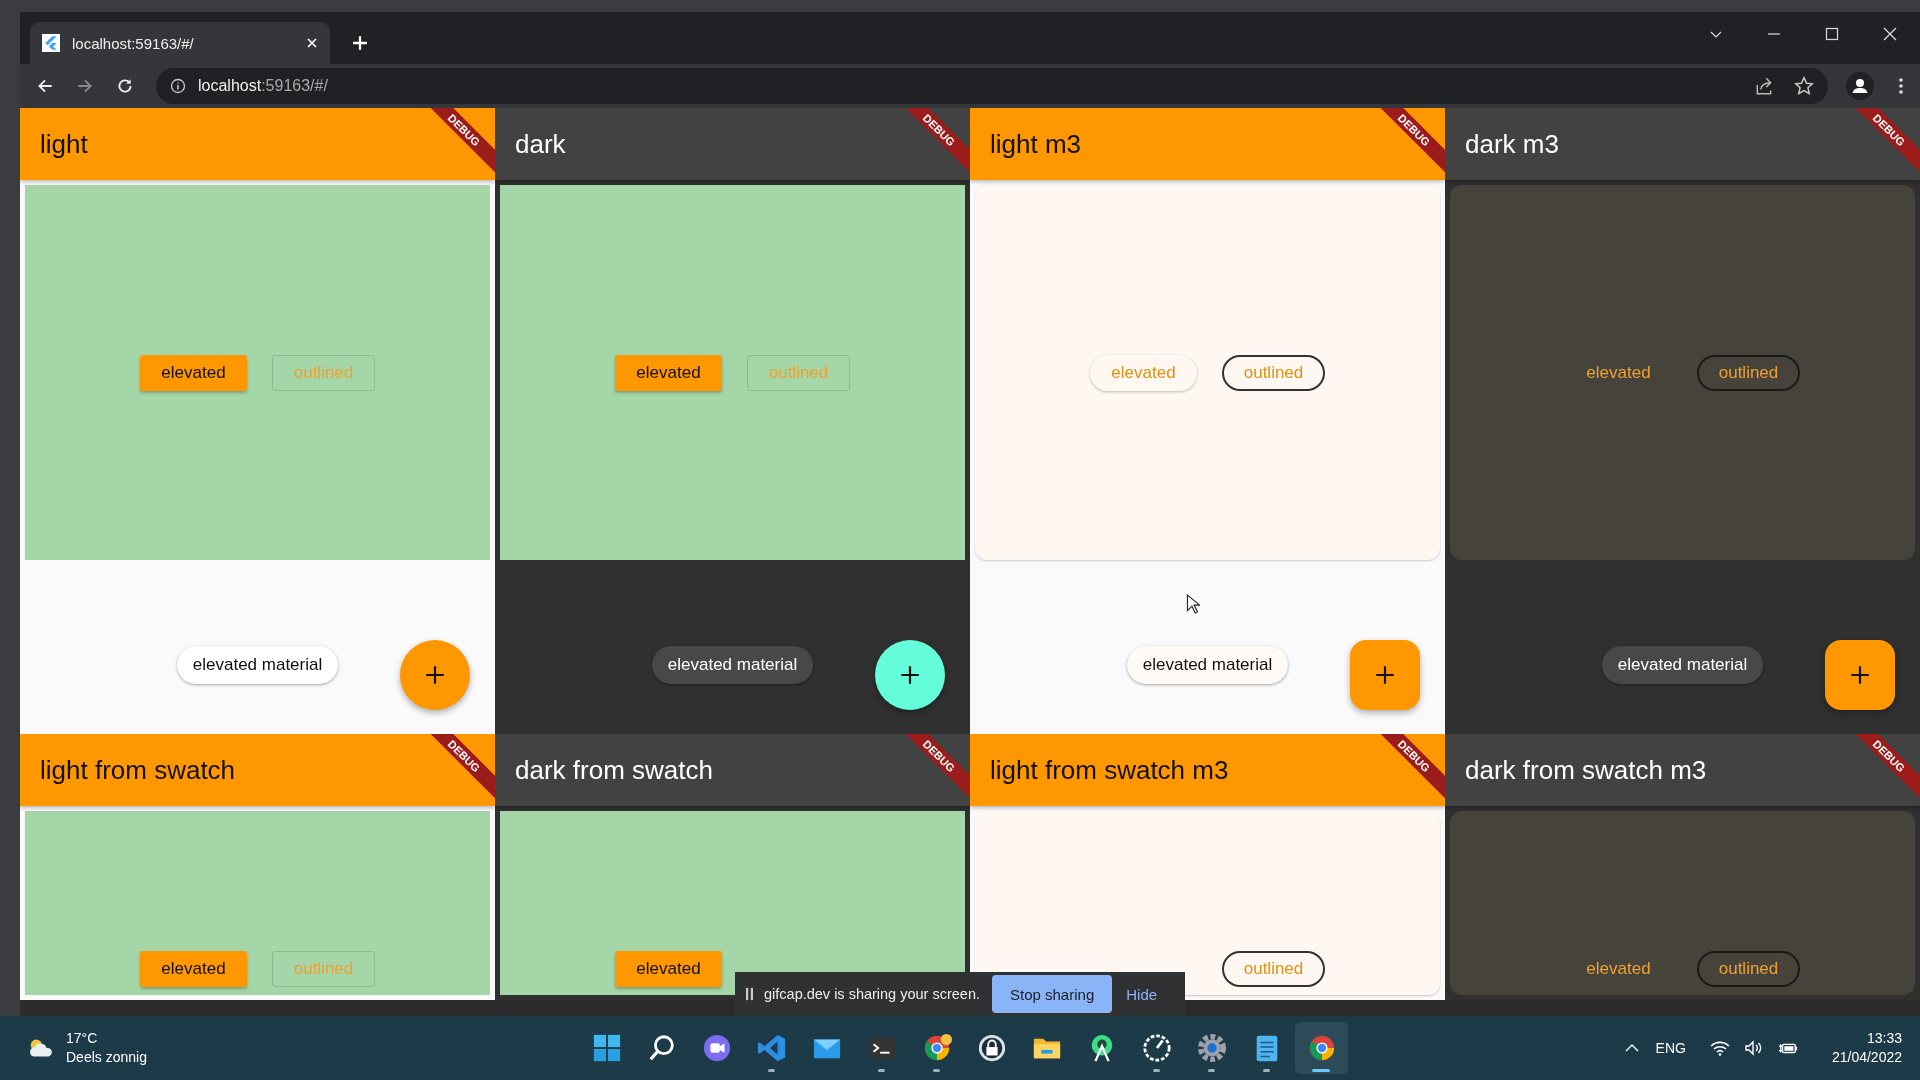 The width and height of the screenshot is (1920, 1080). What do you see at coordinates (1052, 994) in the screenshot?
I see `stop-sharing-button: Stop sharing` at bounding box center [1052, 994].